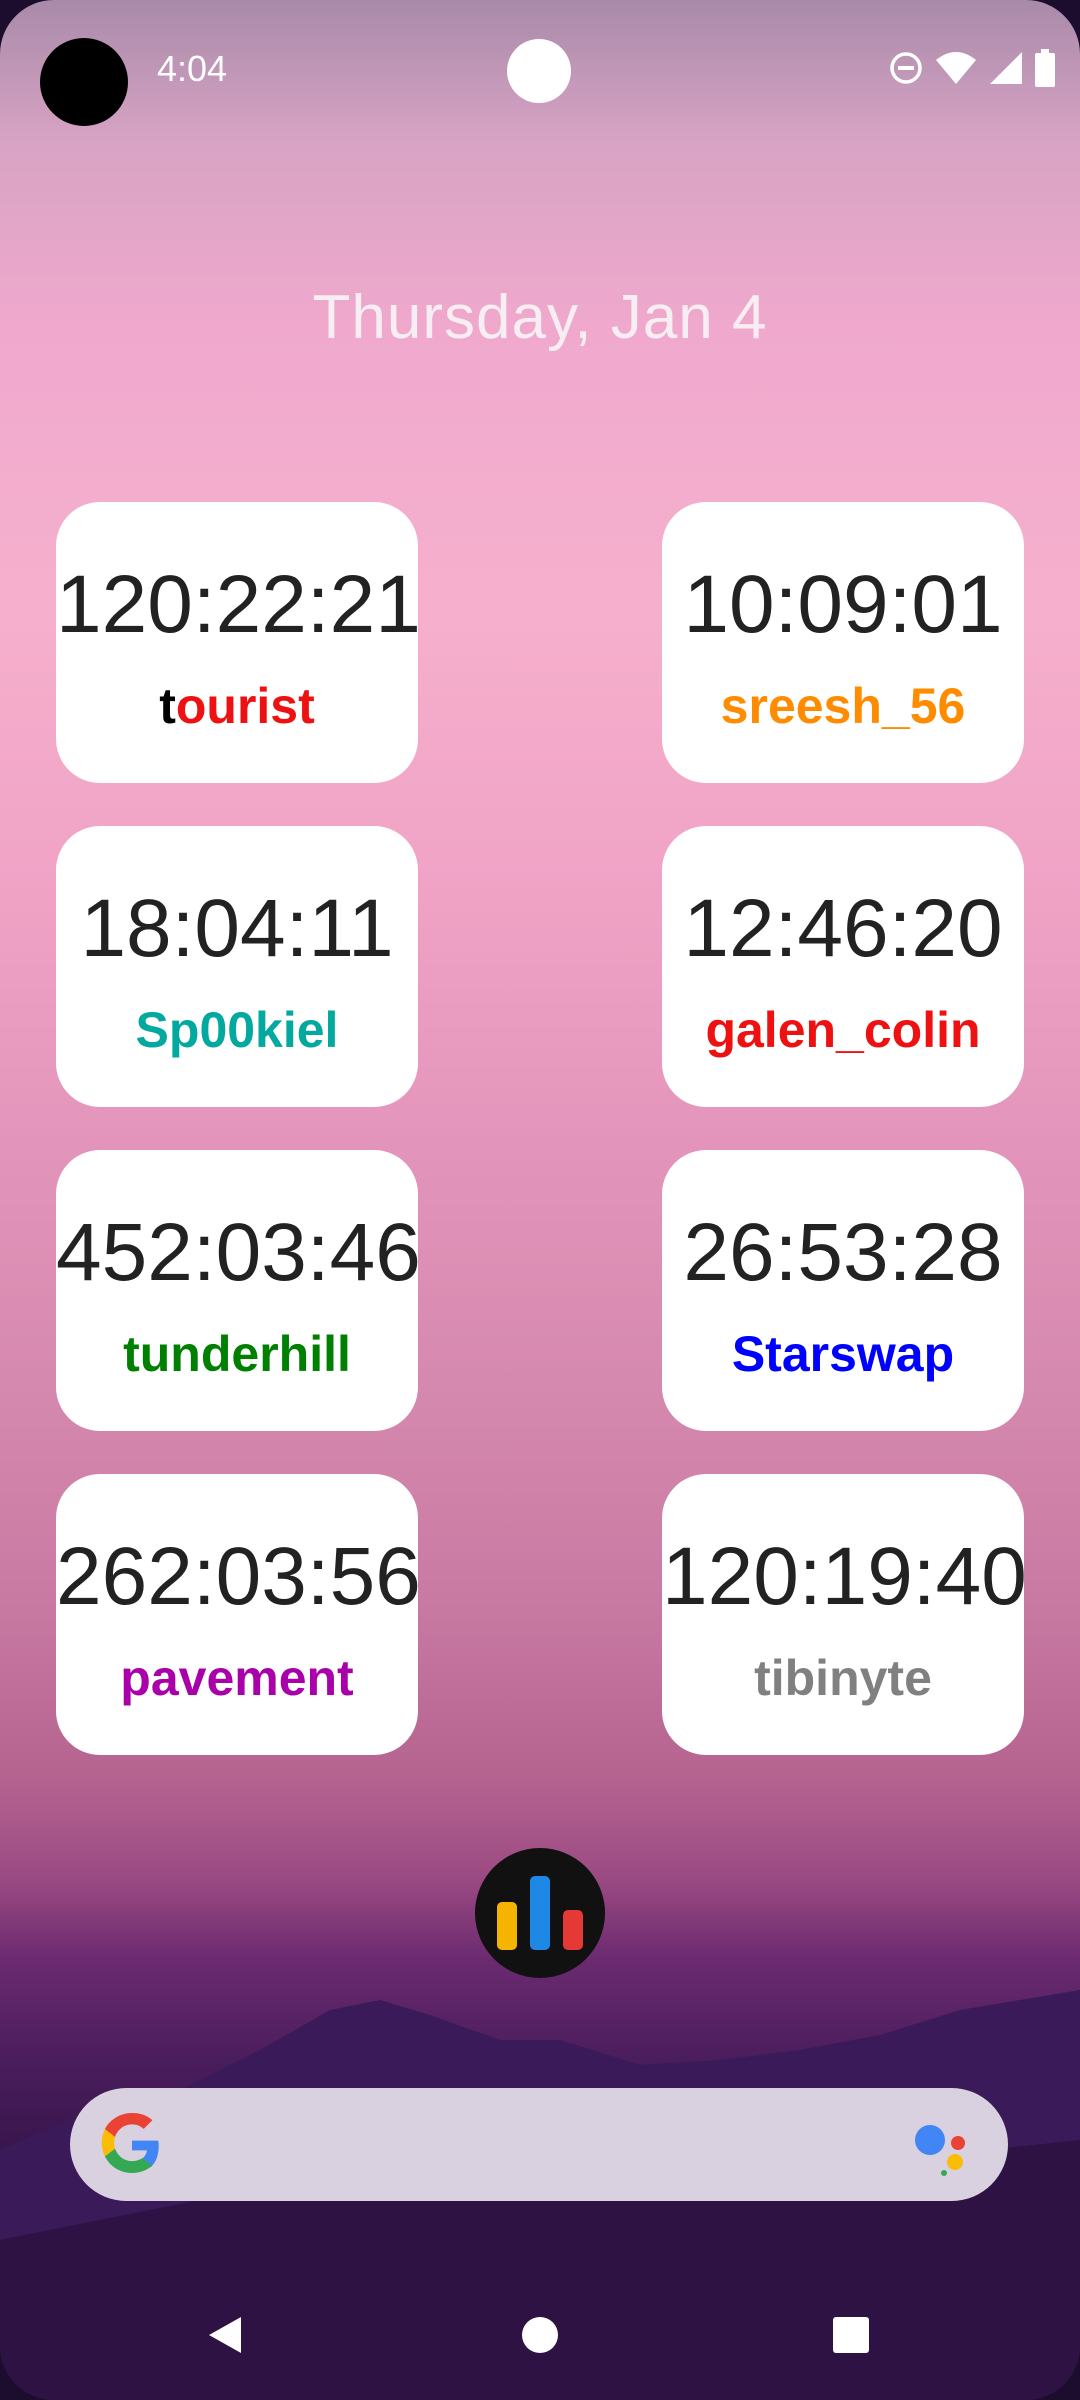  I want to click on date-widget: Thursday, Jan 4, so click(540, 317).